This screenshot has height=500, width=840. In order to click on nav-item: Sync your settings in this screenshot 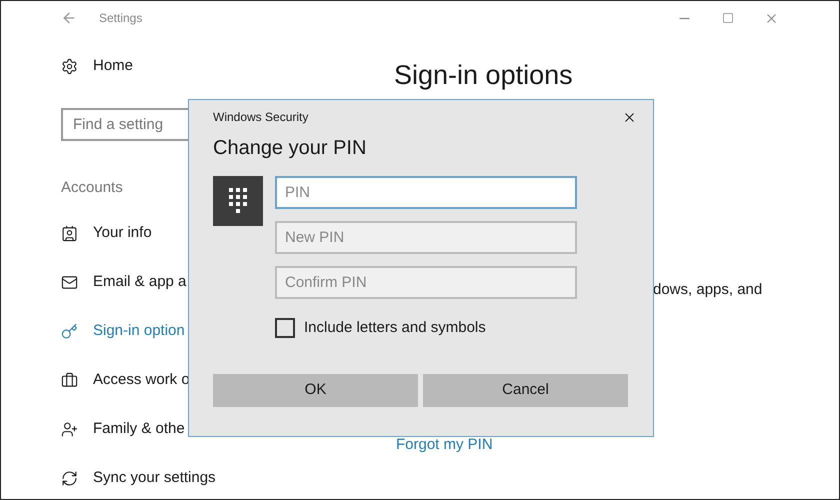, I will do `click(154, 478)`.